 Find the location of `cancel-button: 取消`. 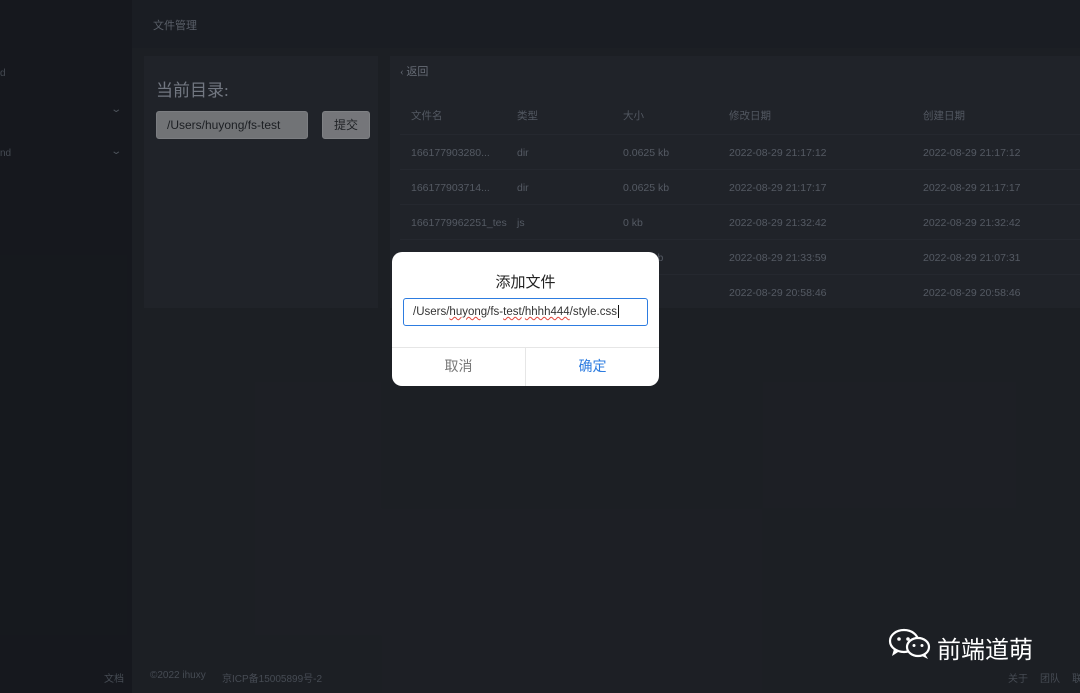

cancel-button: 取消 is located at coordinates (459, 367).